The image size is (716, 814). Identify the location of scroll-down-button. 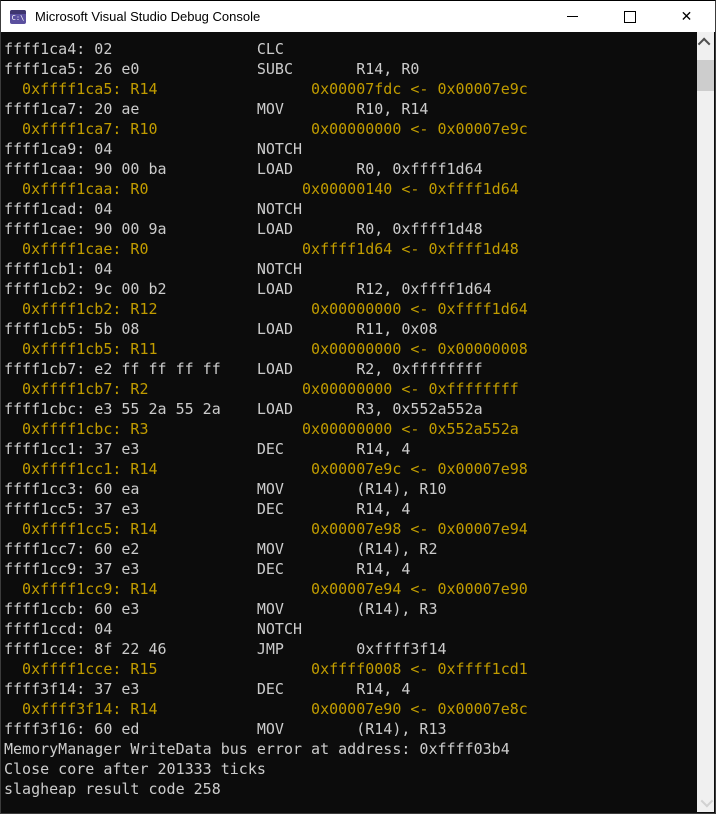
(705, 802).